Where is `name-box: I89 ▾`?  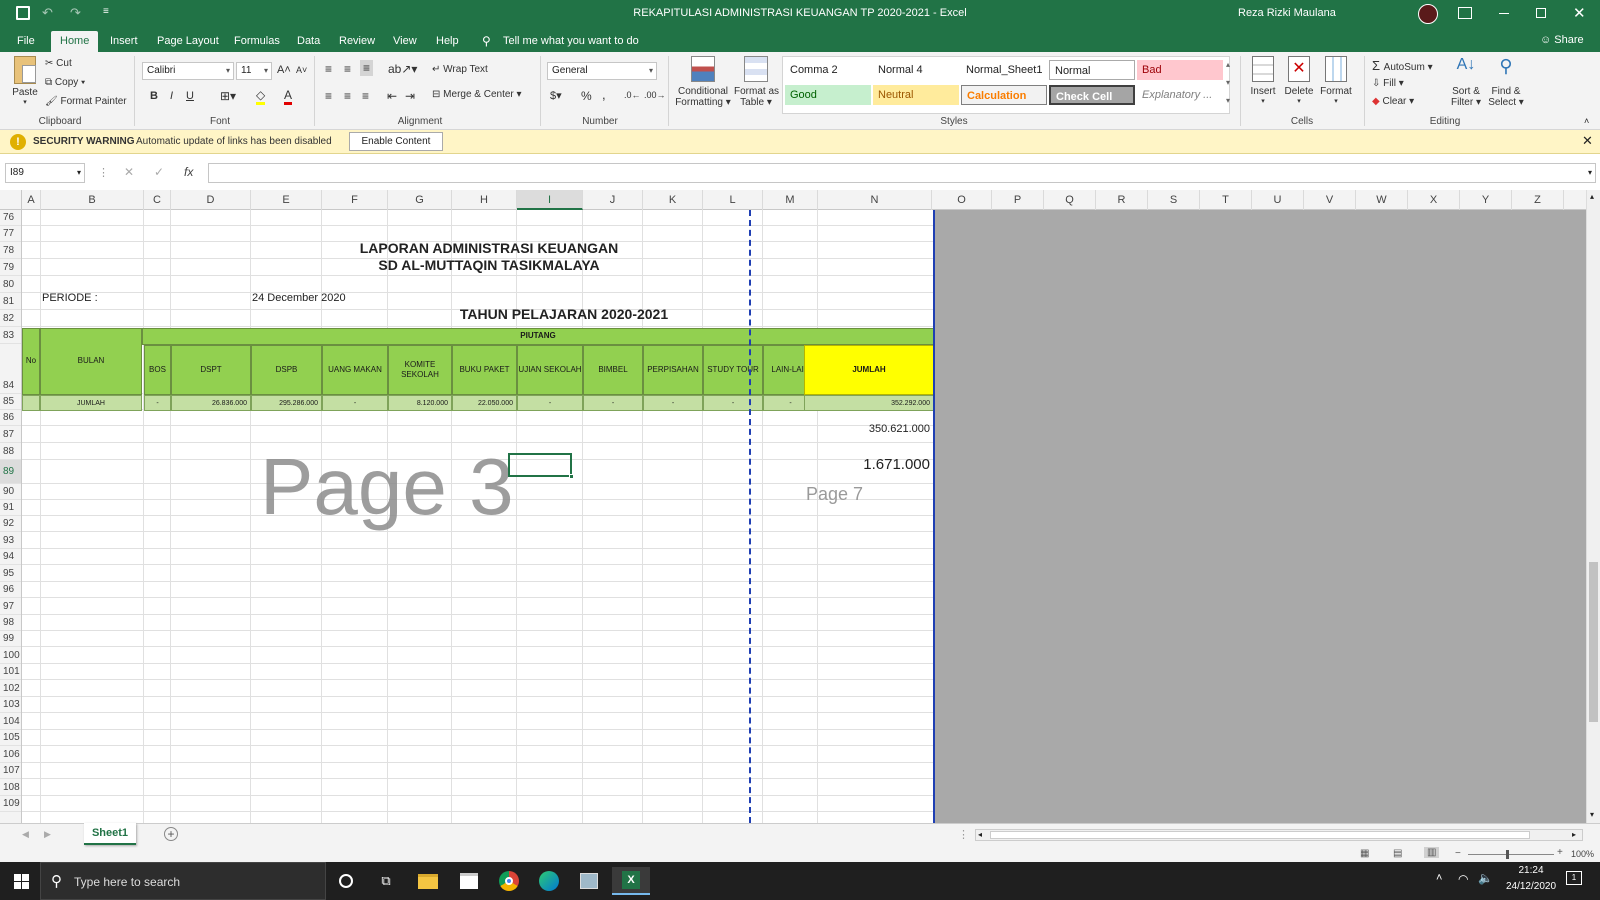
name-box: I89 ▾ is located at coordinates (45, 173).